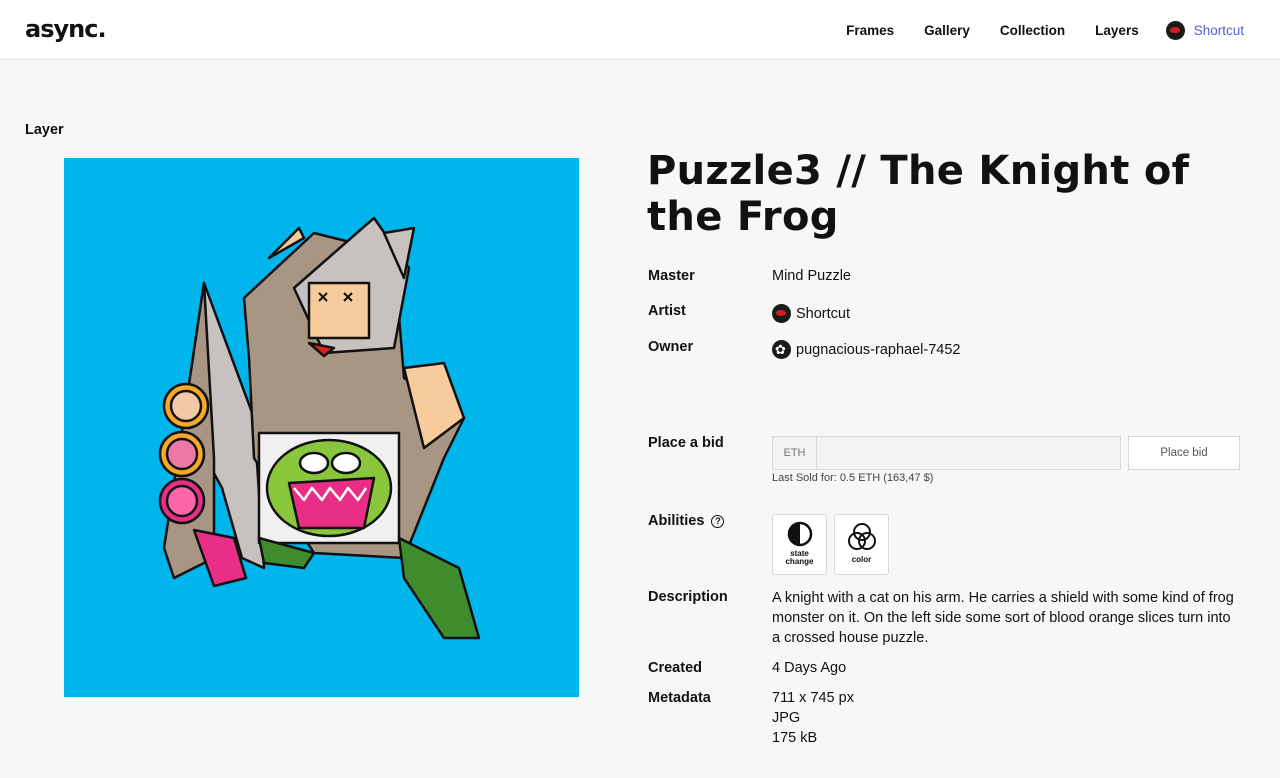  I want to click on ability-state-change: state change, so click(799, 544).